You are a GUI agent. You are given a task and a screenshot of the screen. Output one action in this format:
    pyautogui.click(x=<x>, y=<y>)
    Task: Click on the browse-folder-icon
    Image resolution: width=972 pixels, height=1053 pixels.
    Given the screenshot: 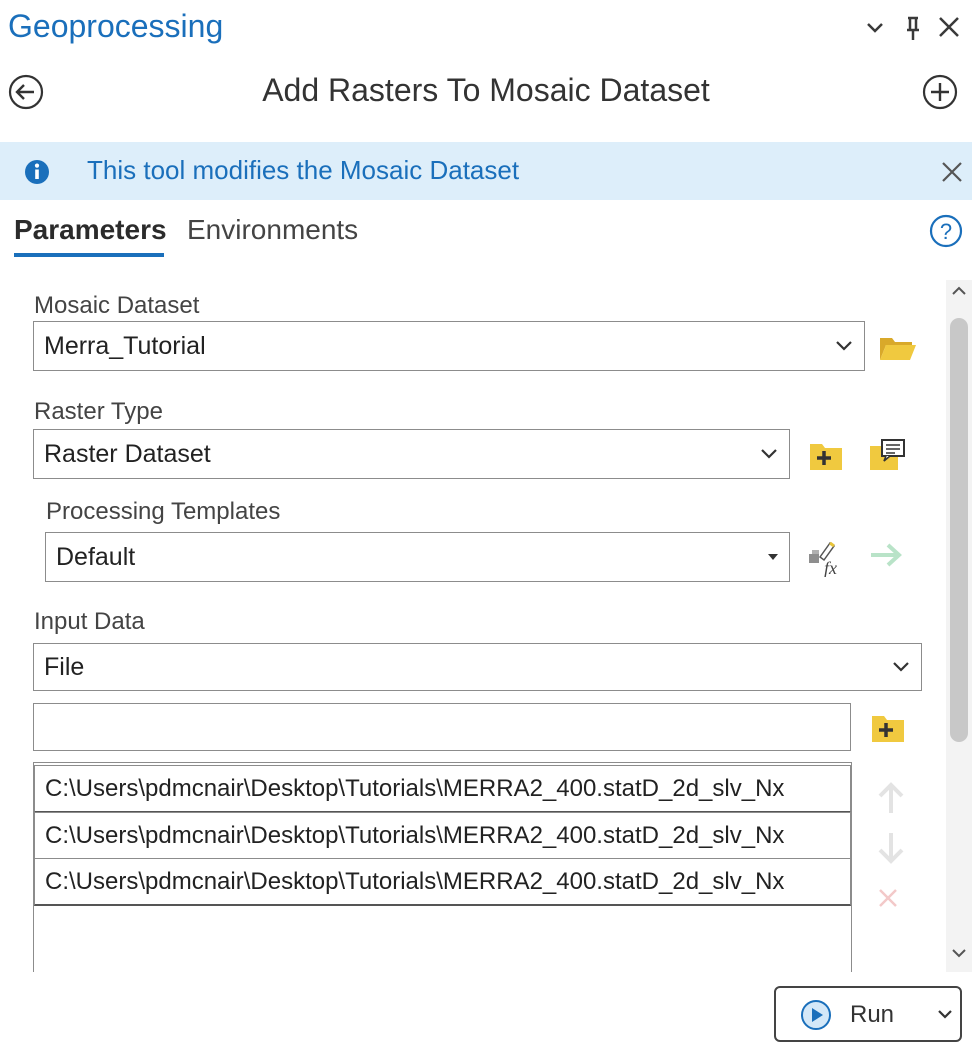 What is the action you would take?
    pyautogui.click(x=898, y=350)
    